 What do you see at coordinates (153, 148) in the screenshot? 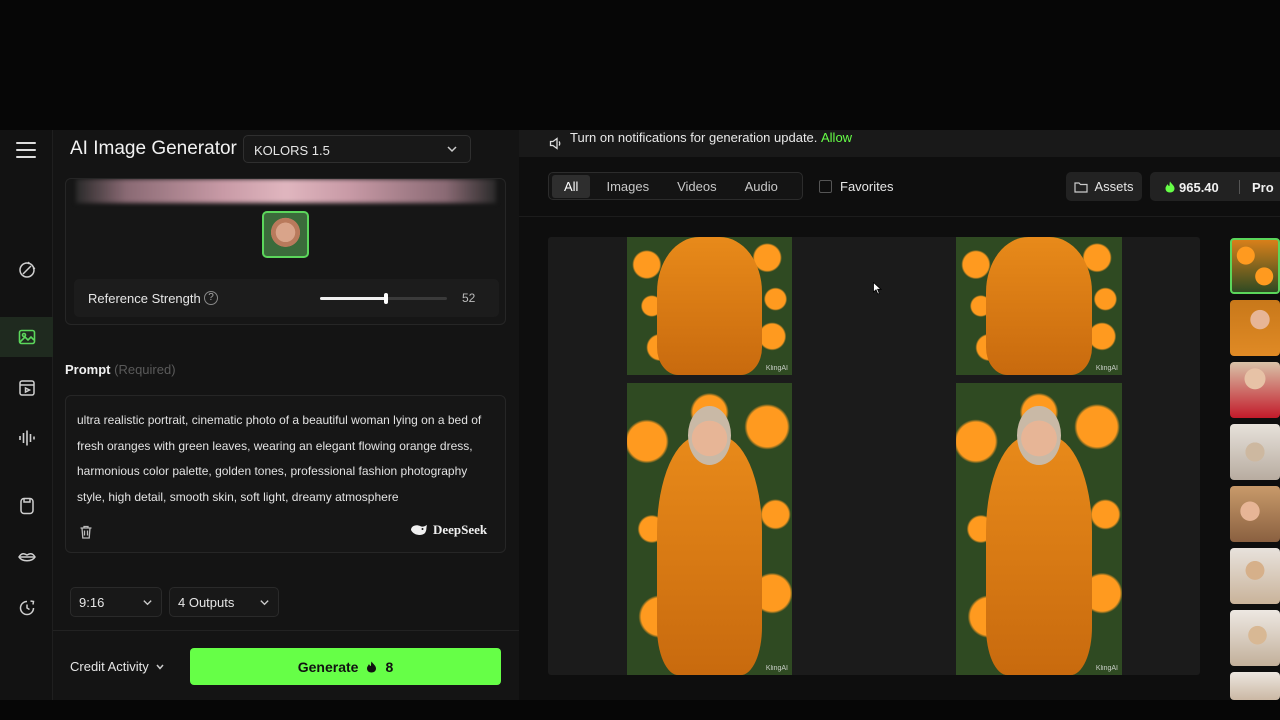
I see `page-title: AI Image Generator` at bounding box center [153, 148].